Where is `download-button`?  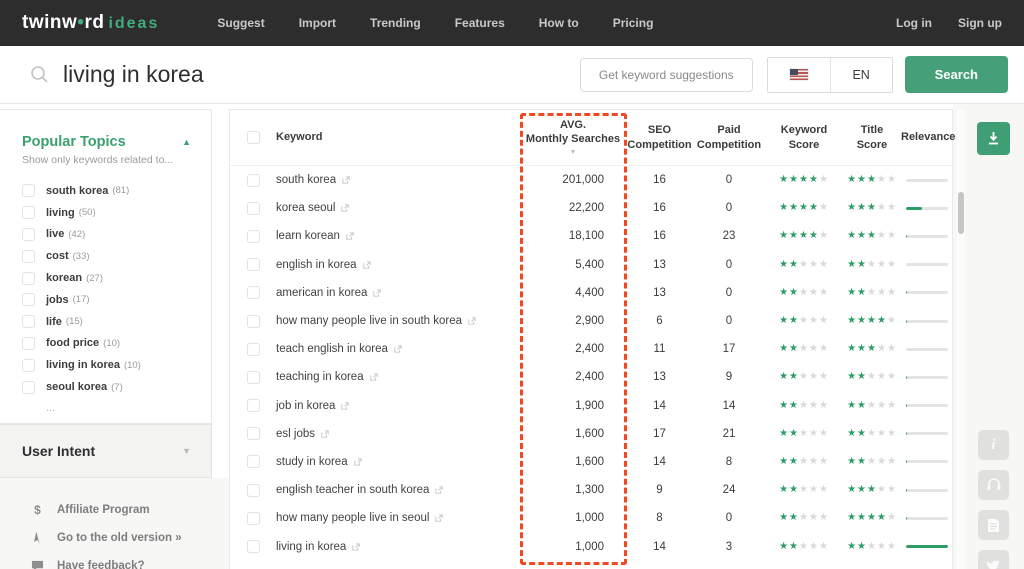 download-button is located at coordinates (993, 138).